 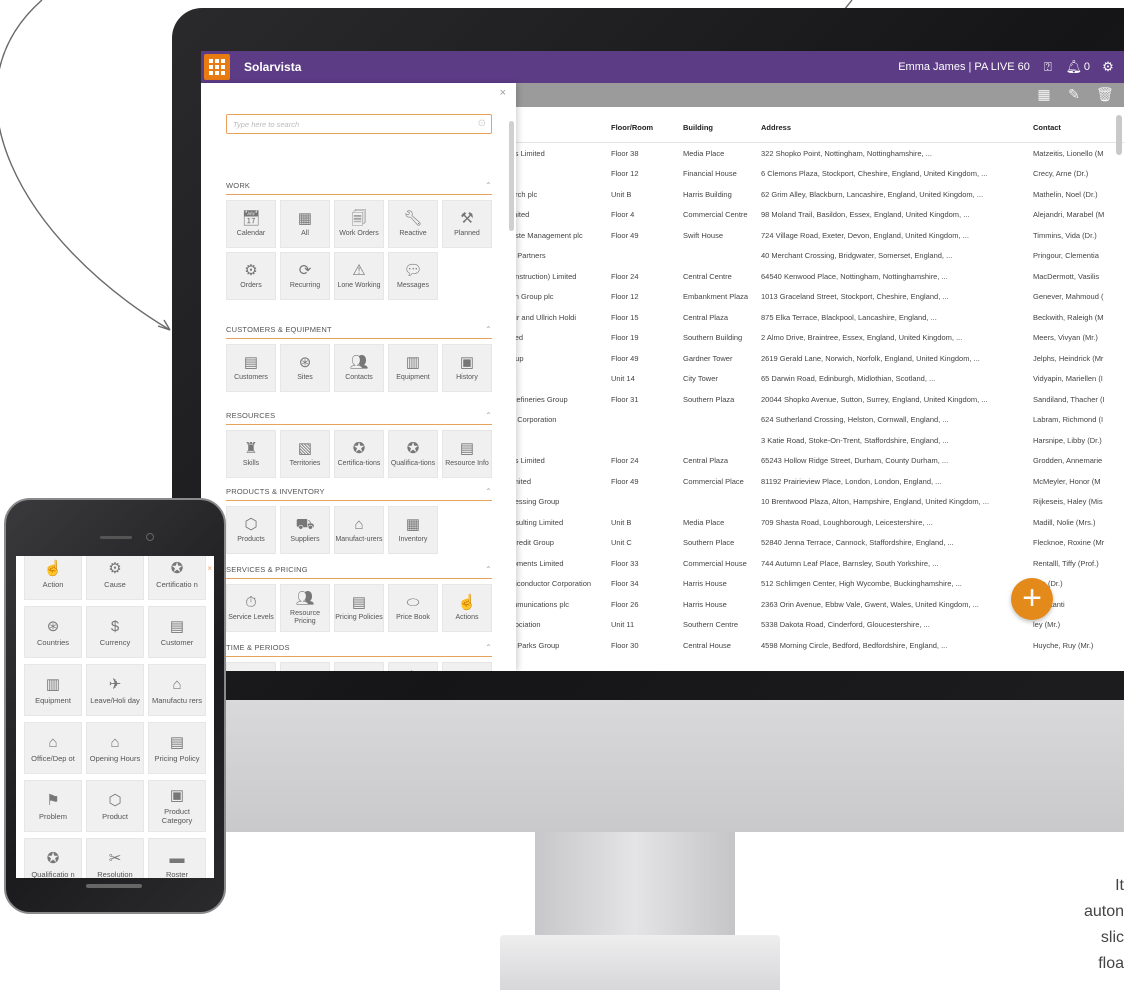 I want to click on phone-tile-office-dep-ot: ⌂ Office/Dep ot, so click(x=53, y=748).